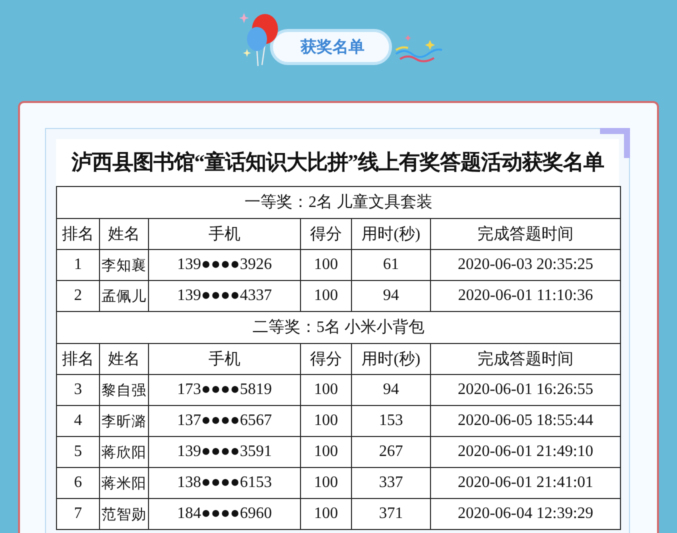  I want to click on table-cell: 蒋欣阳, so click(124, 452).